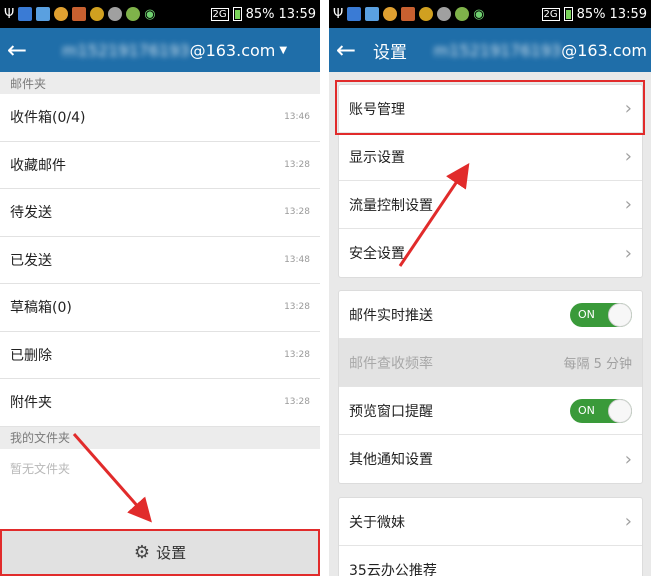 This screenshot has height=576, width=651. I want to click on settings-row-about: 关于微妹 ›, so click(490, 522).